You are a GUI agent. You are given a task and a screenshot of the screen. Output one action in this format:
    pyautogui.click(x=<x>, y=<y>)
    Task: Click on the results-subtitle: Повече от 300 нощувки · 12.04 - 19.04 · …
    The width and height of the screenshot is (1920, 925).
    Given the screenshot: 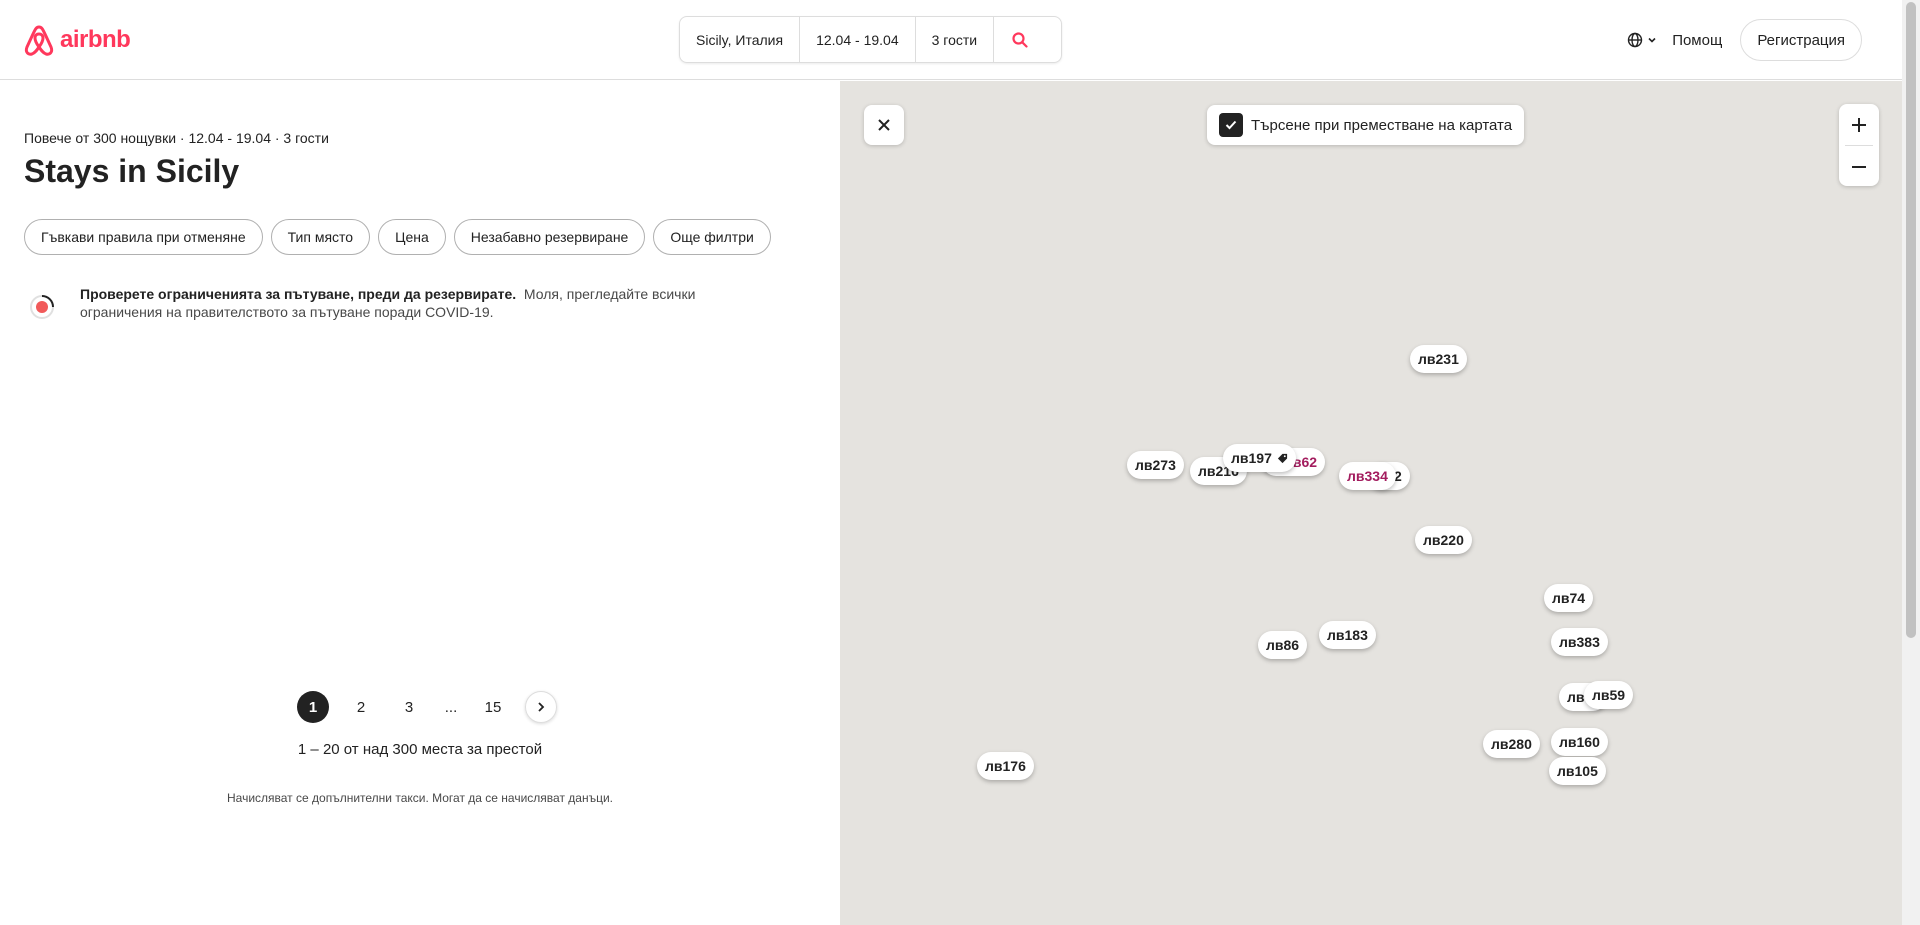 What is the action you would take?
    pyautogui.click(x=176, y=138)
    